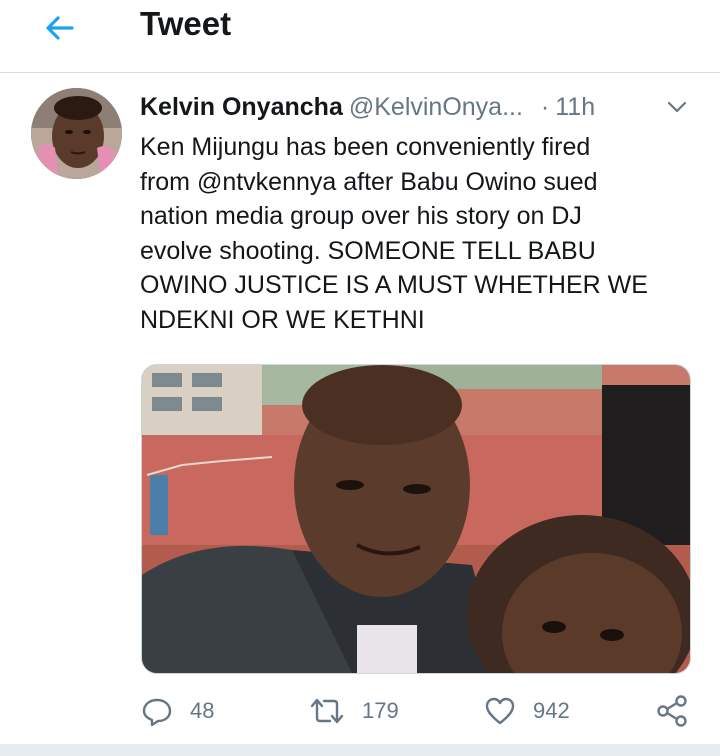 The width and height of the screenshot is (720, 756). I want to click on share-icon, so click(672, 711).